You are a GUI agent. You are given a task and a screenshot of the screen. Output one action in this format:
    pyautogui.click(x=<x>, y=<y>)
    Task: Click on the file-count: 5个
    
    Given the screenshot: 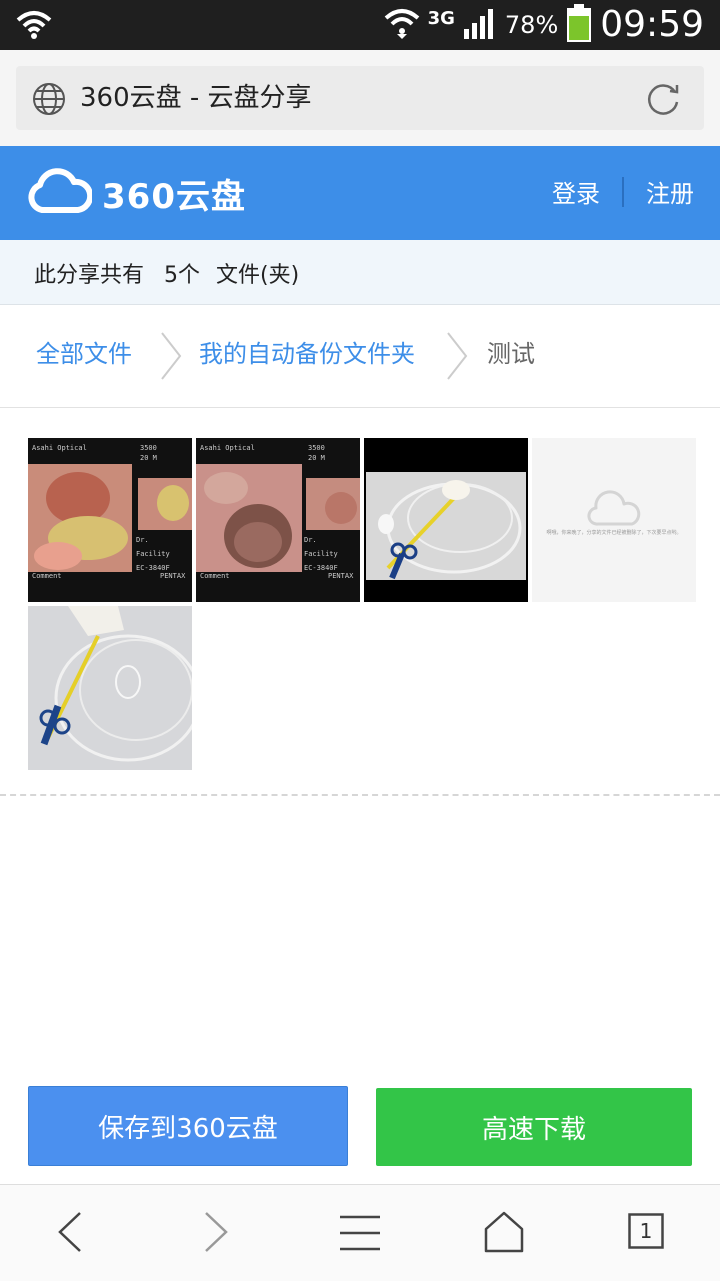 What is the action you would take?
    pyautogui.click(x=182, y=275)
    